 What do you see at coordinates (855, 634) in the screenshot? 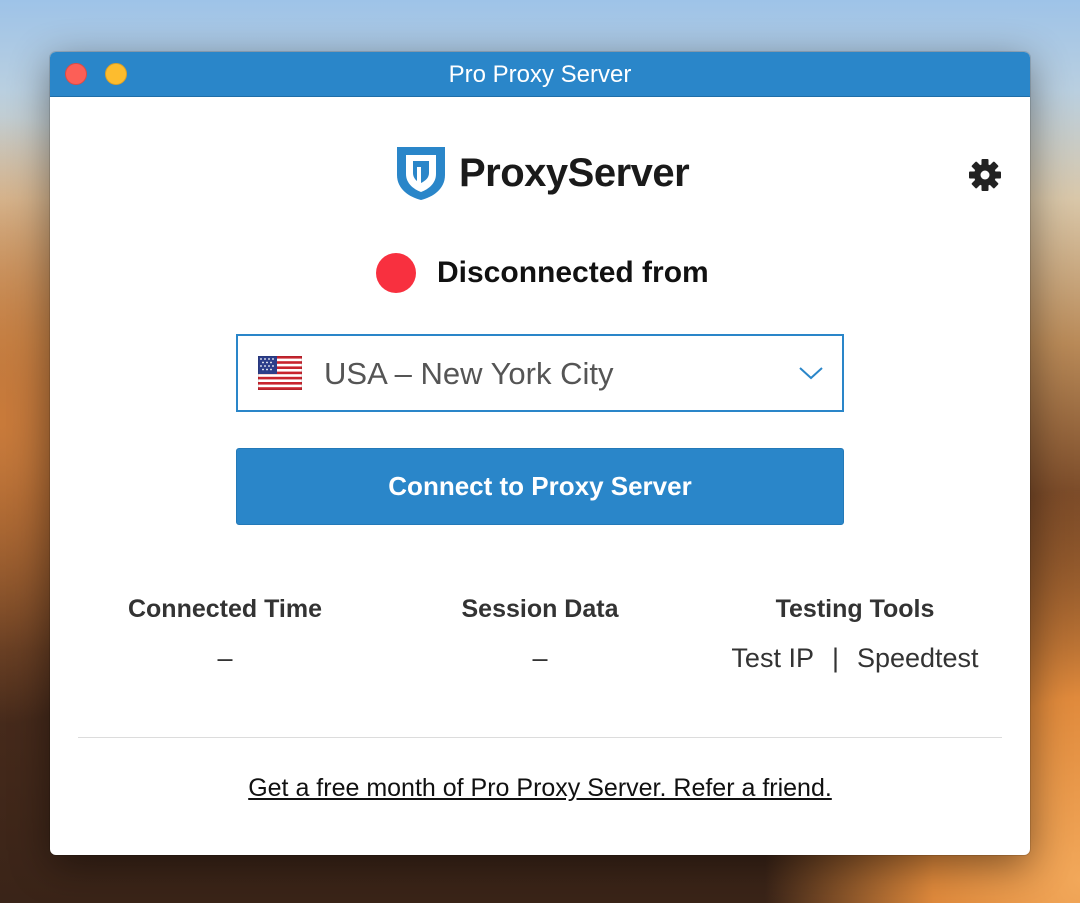
I see `testing-tools-stat: Testing Tools Test IP | Speedtest` at bounding box center [855, 634].